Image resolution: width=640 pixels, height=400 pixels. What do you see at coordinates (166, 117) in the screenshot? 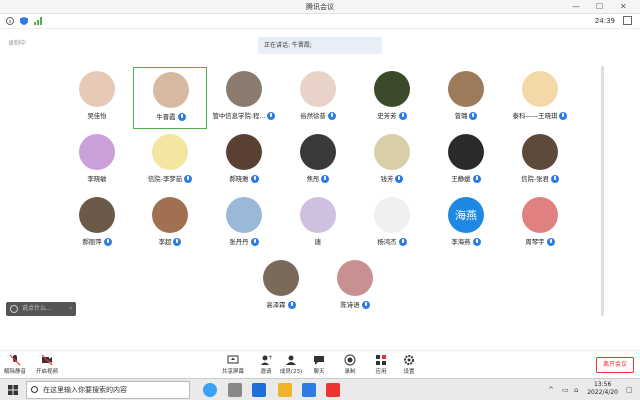
I see `participant-name: 牛晋霞` at bounding box center [166, 117].